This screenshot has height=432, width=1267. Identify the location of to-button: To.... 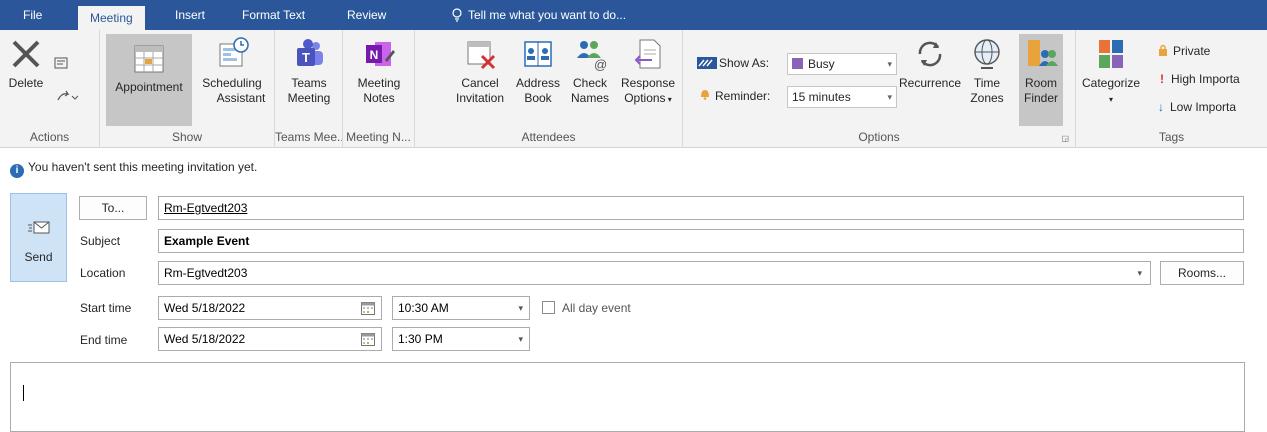
(113, 208).